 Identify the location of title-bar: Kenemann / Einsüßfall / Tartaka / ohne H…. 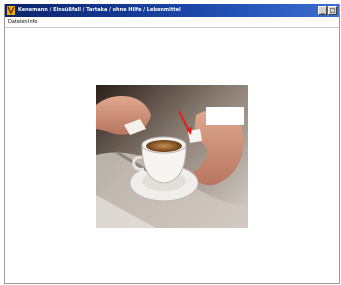
(172, 10).